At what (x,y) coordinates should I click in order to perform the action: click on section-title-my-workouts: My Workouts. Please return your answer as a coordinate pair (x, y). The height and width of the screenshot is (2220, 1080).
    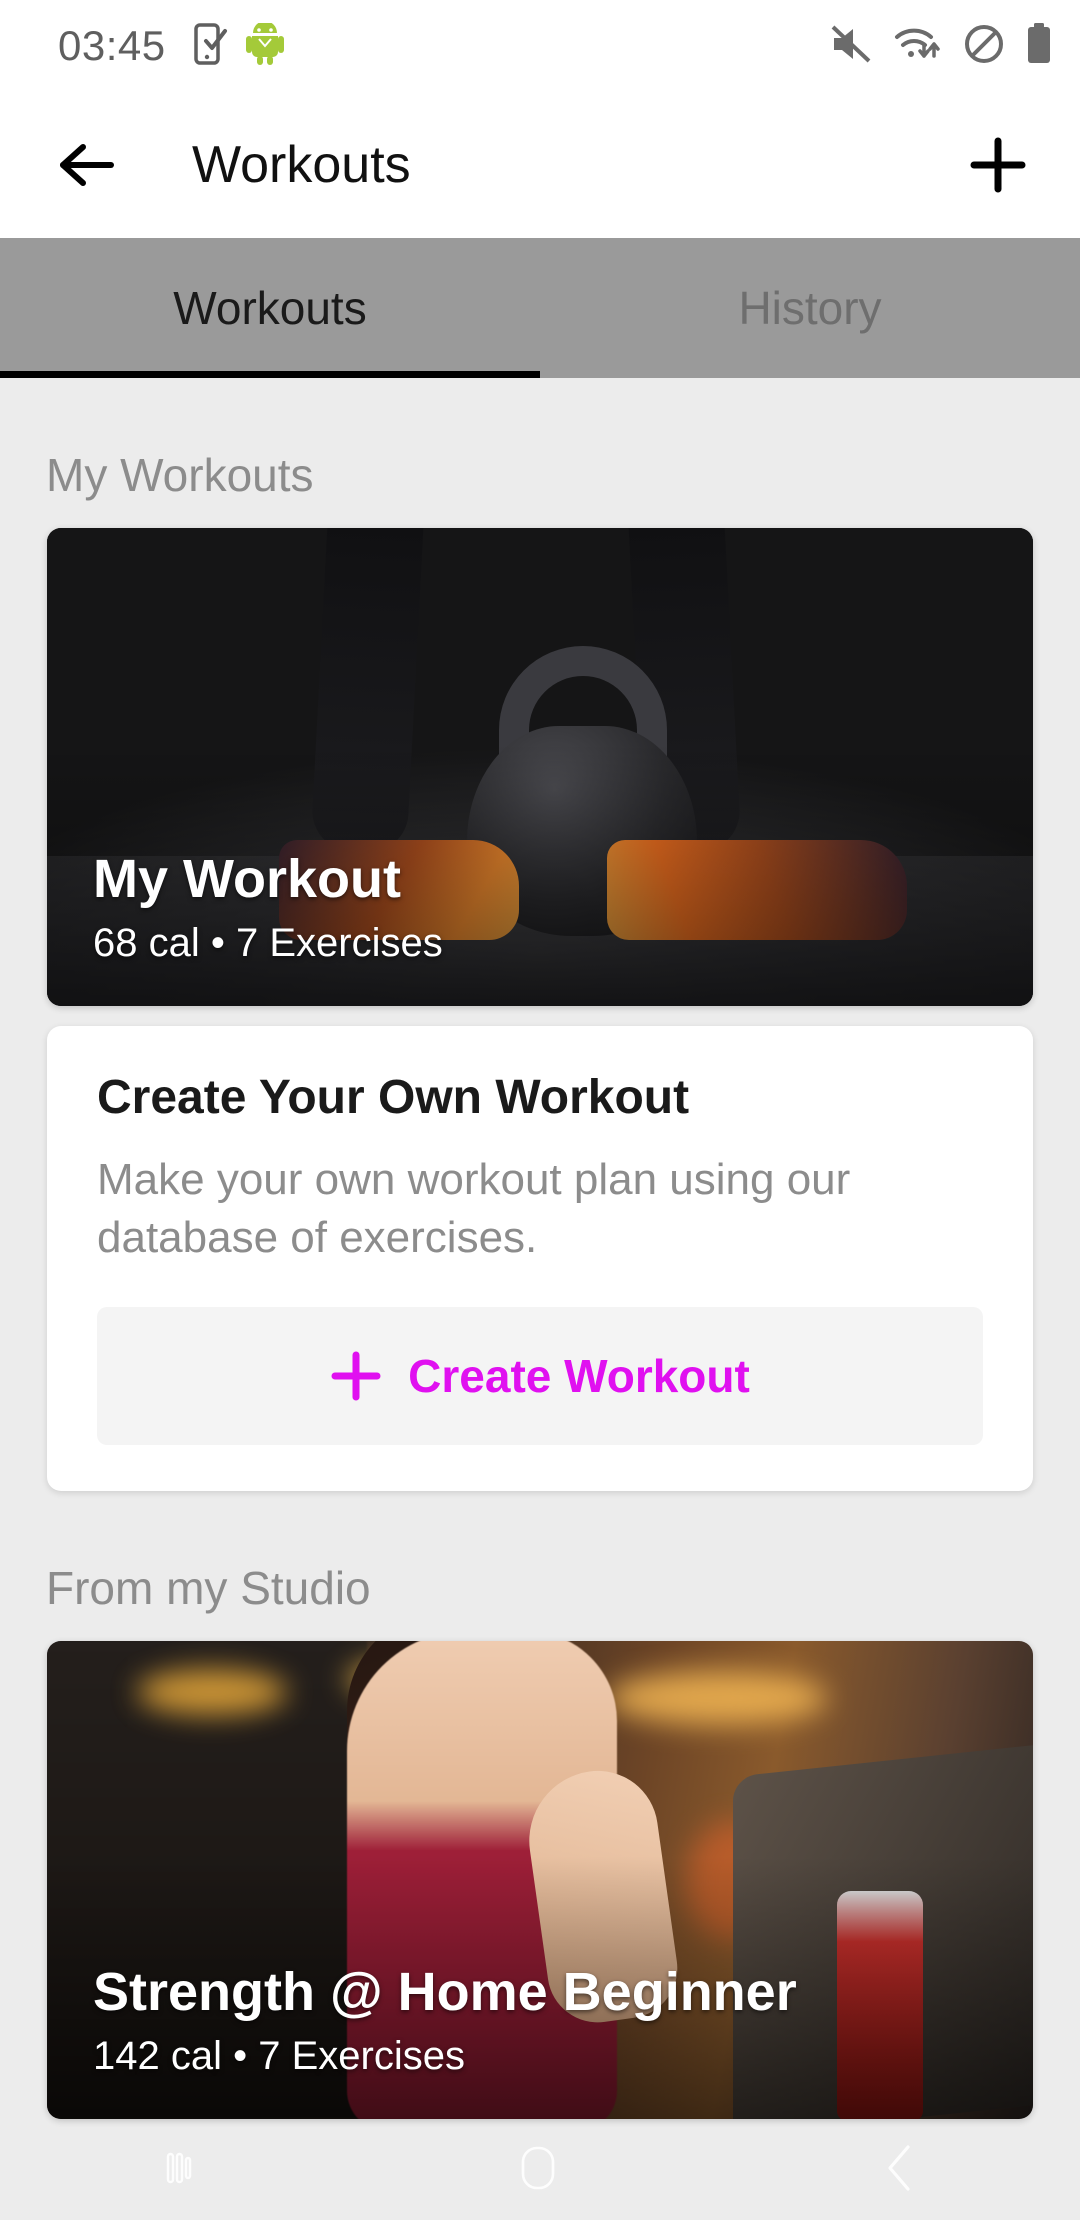
    Looking at the image, I should click on (180, 475).